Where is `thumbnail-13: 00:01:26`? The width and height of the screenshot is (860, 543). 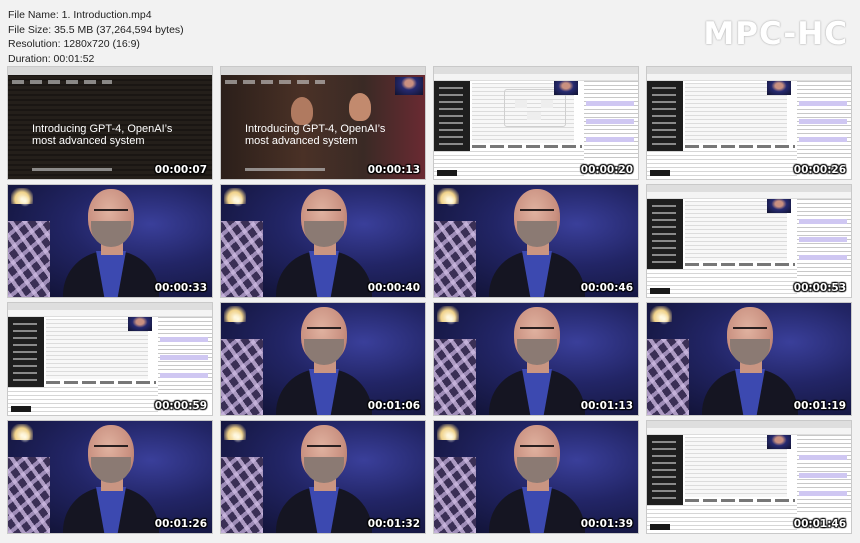
thumbnail-13: 00:01:26 is located at coordinates (110, 477).